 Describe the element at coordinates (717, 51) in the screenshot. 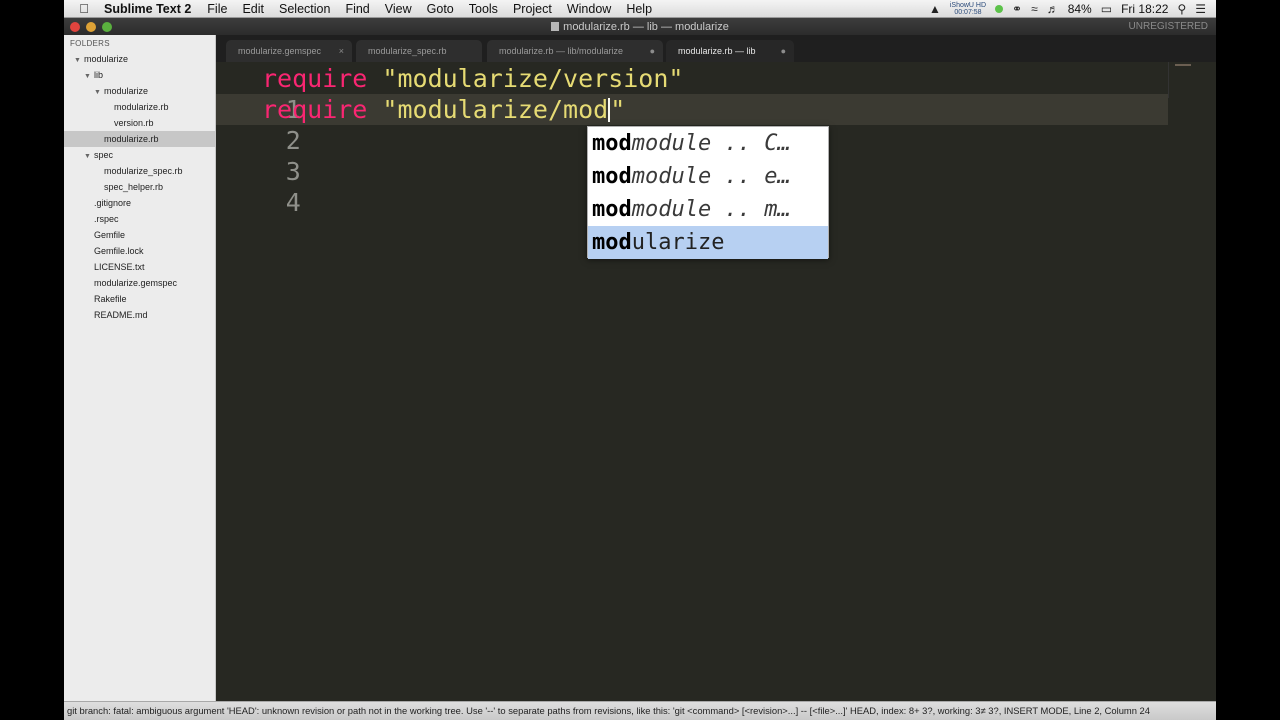

I see `tab-label: modularize.rb — lib` at that location.